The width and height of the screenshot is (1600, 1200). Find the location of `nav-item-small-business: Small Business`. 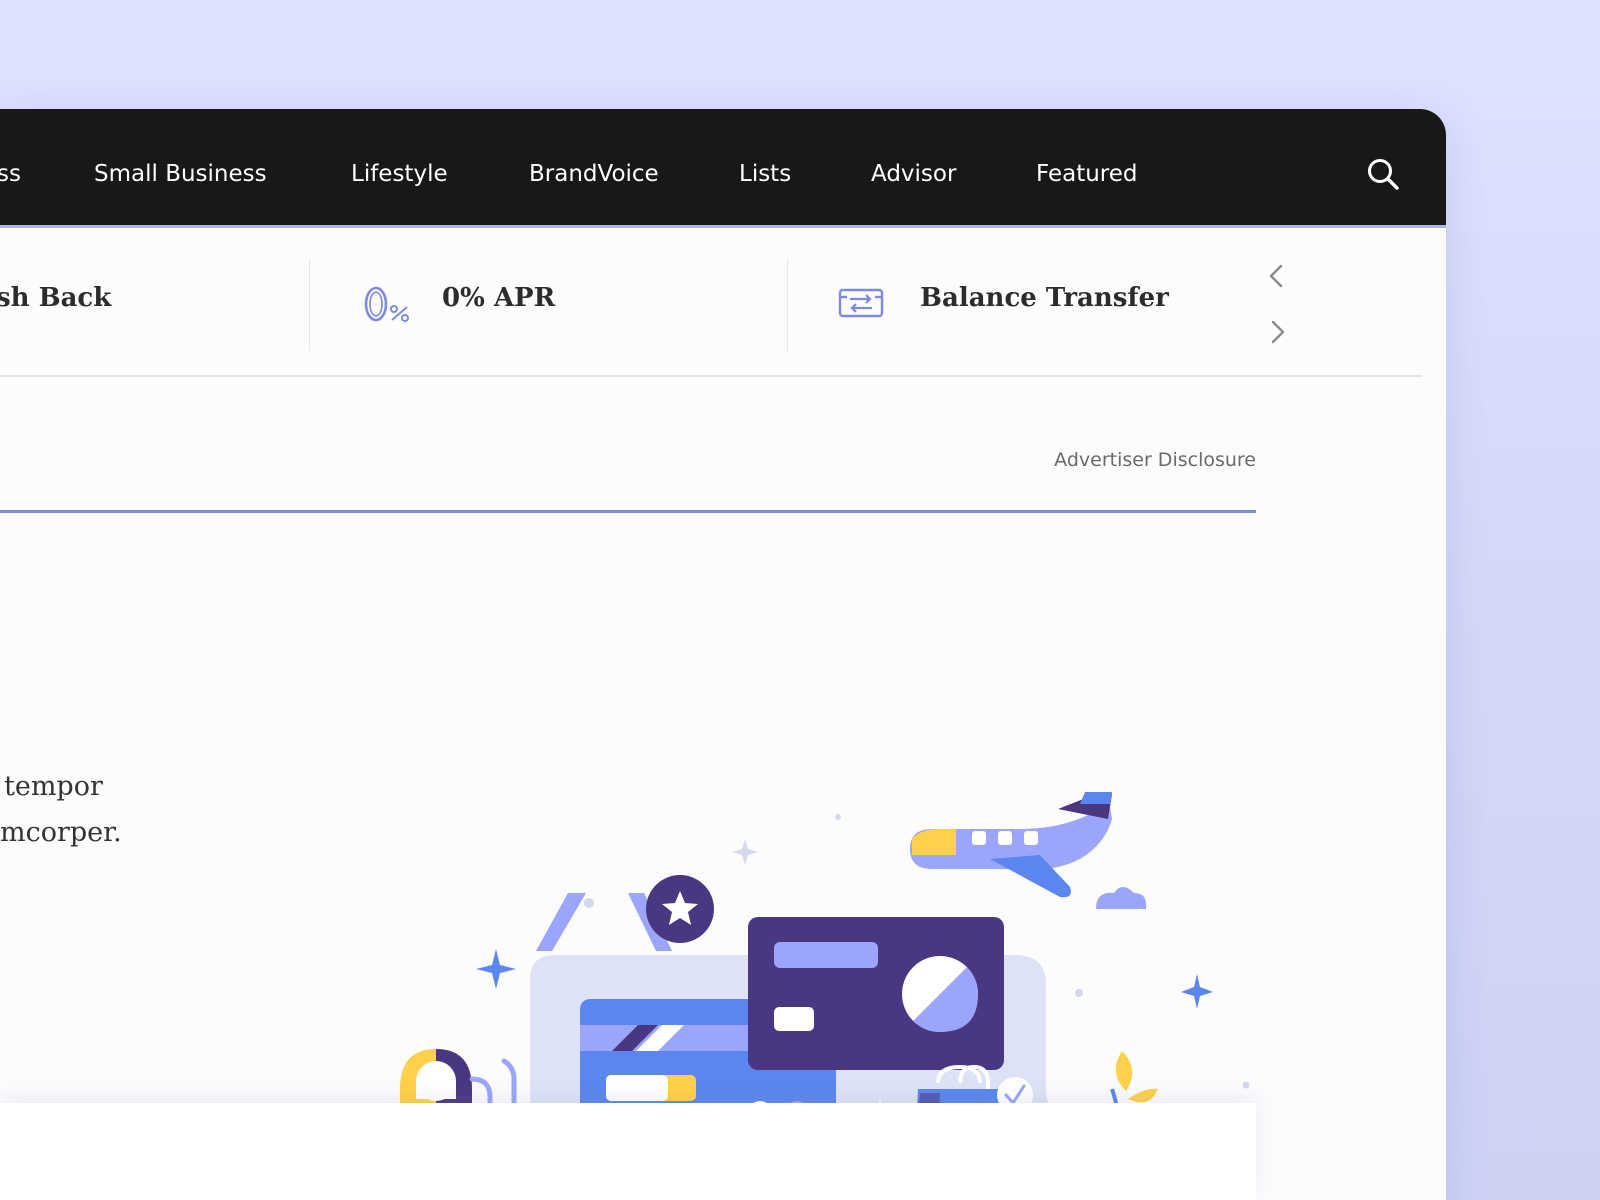

nav-item-small-business: Small Business is located at coordinates (180, 174).